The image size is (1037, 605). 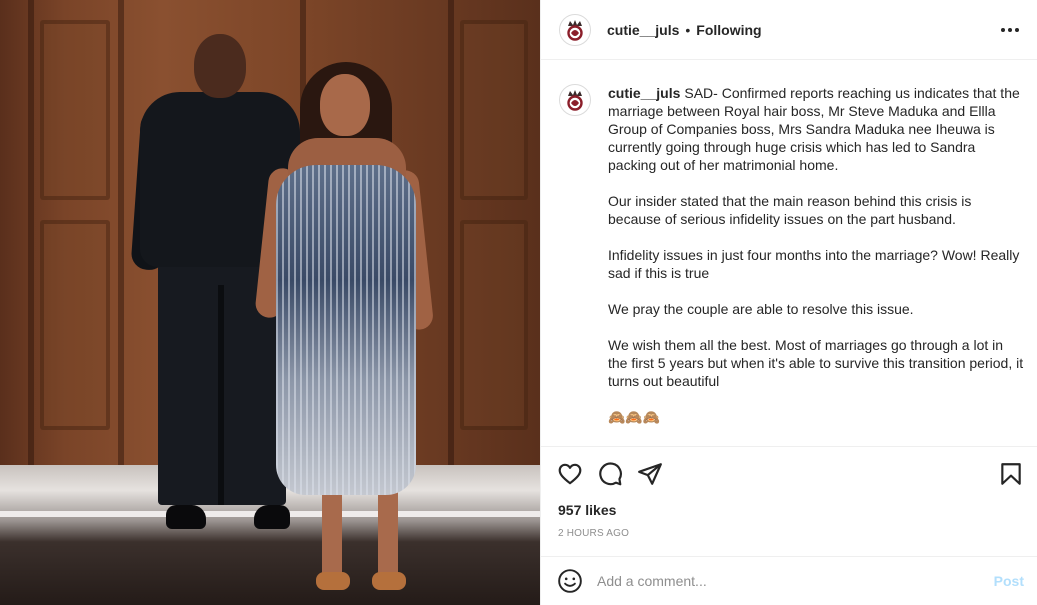 What do you see at coordinates (220, 66) in the screenshot?
I see `man-head` at bounding box center [220, 66].